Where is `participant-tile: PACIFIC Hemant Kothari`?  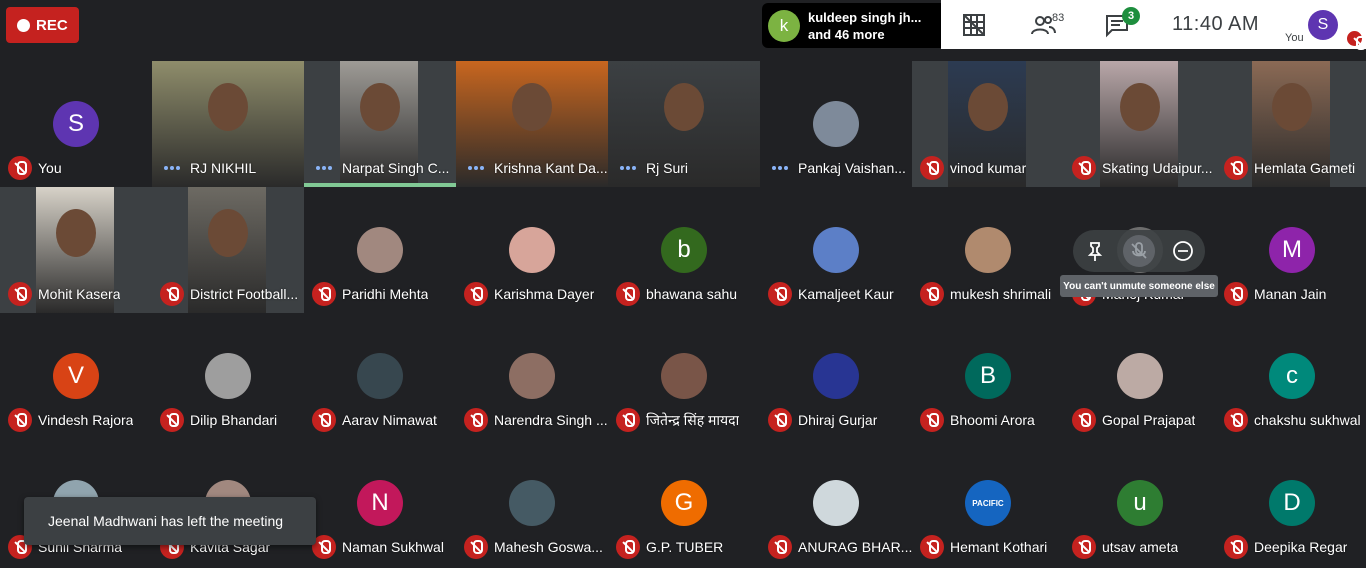 participant-tile: PACIFIC Hemant Kothari is located at coordinates (988, 503).